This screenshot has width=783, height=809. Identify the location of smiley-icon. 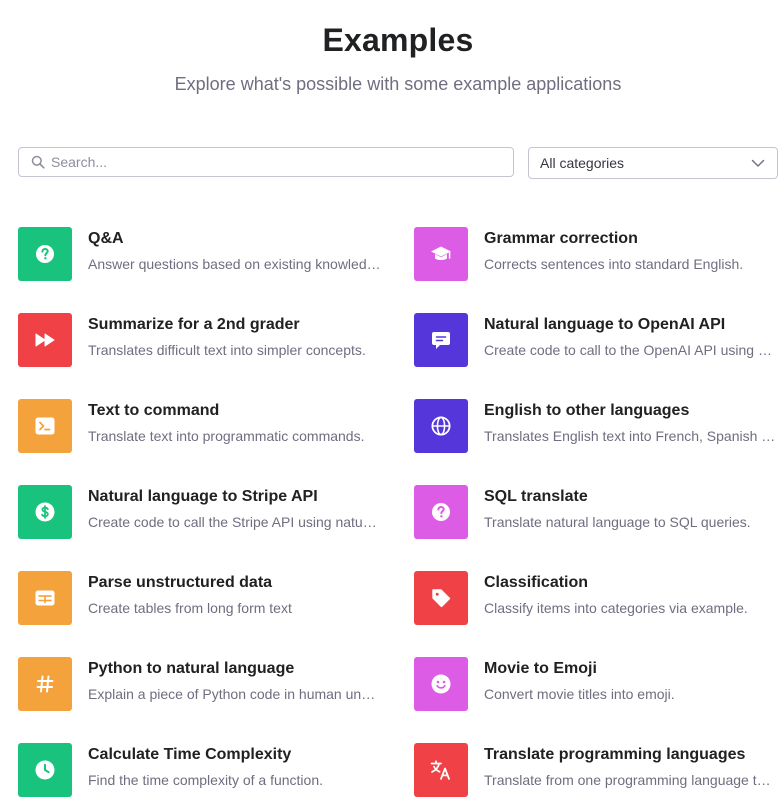
(441, 684).